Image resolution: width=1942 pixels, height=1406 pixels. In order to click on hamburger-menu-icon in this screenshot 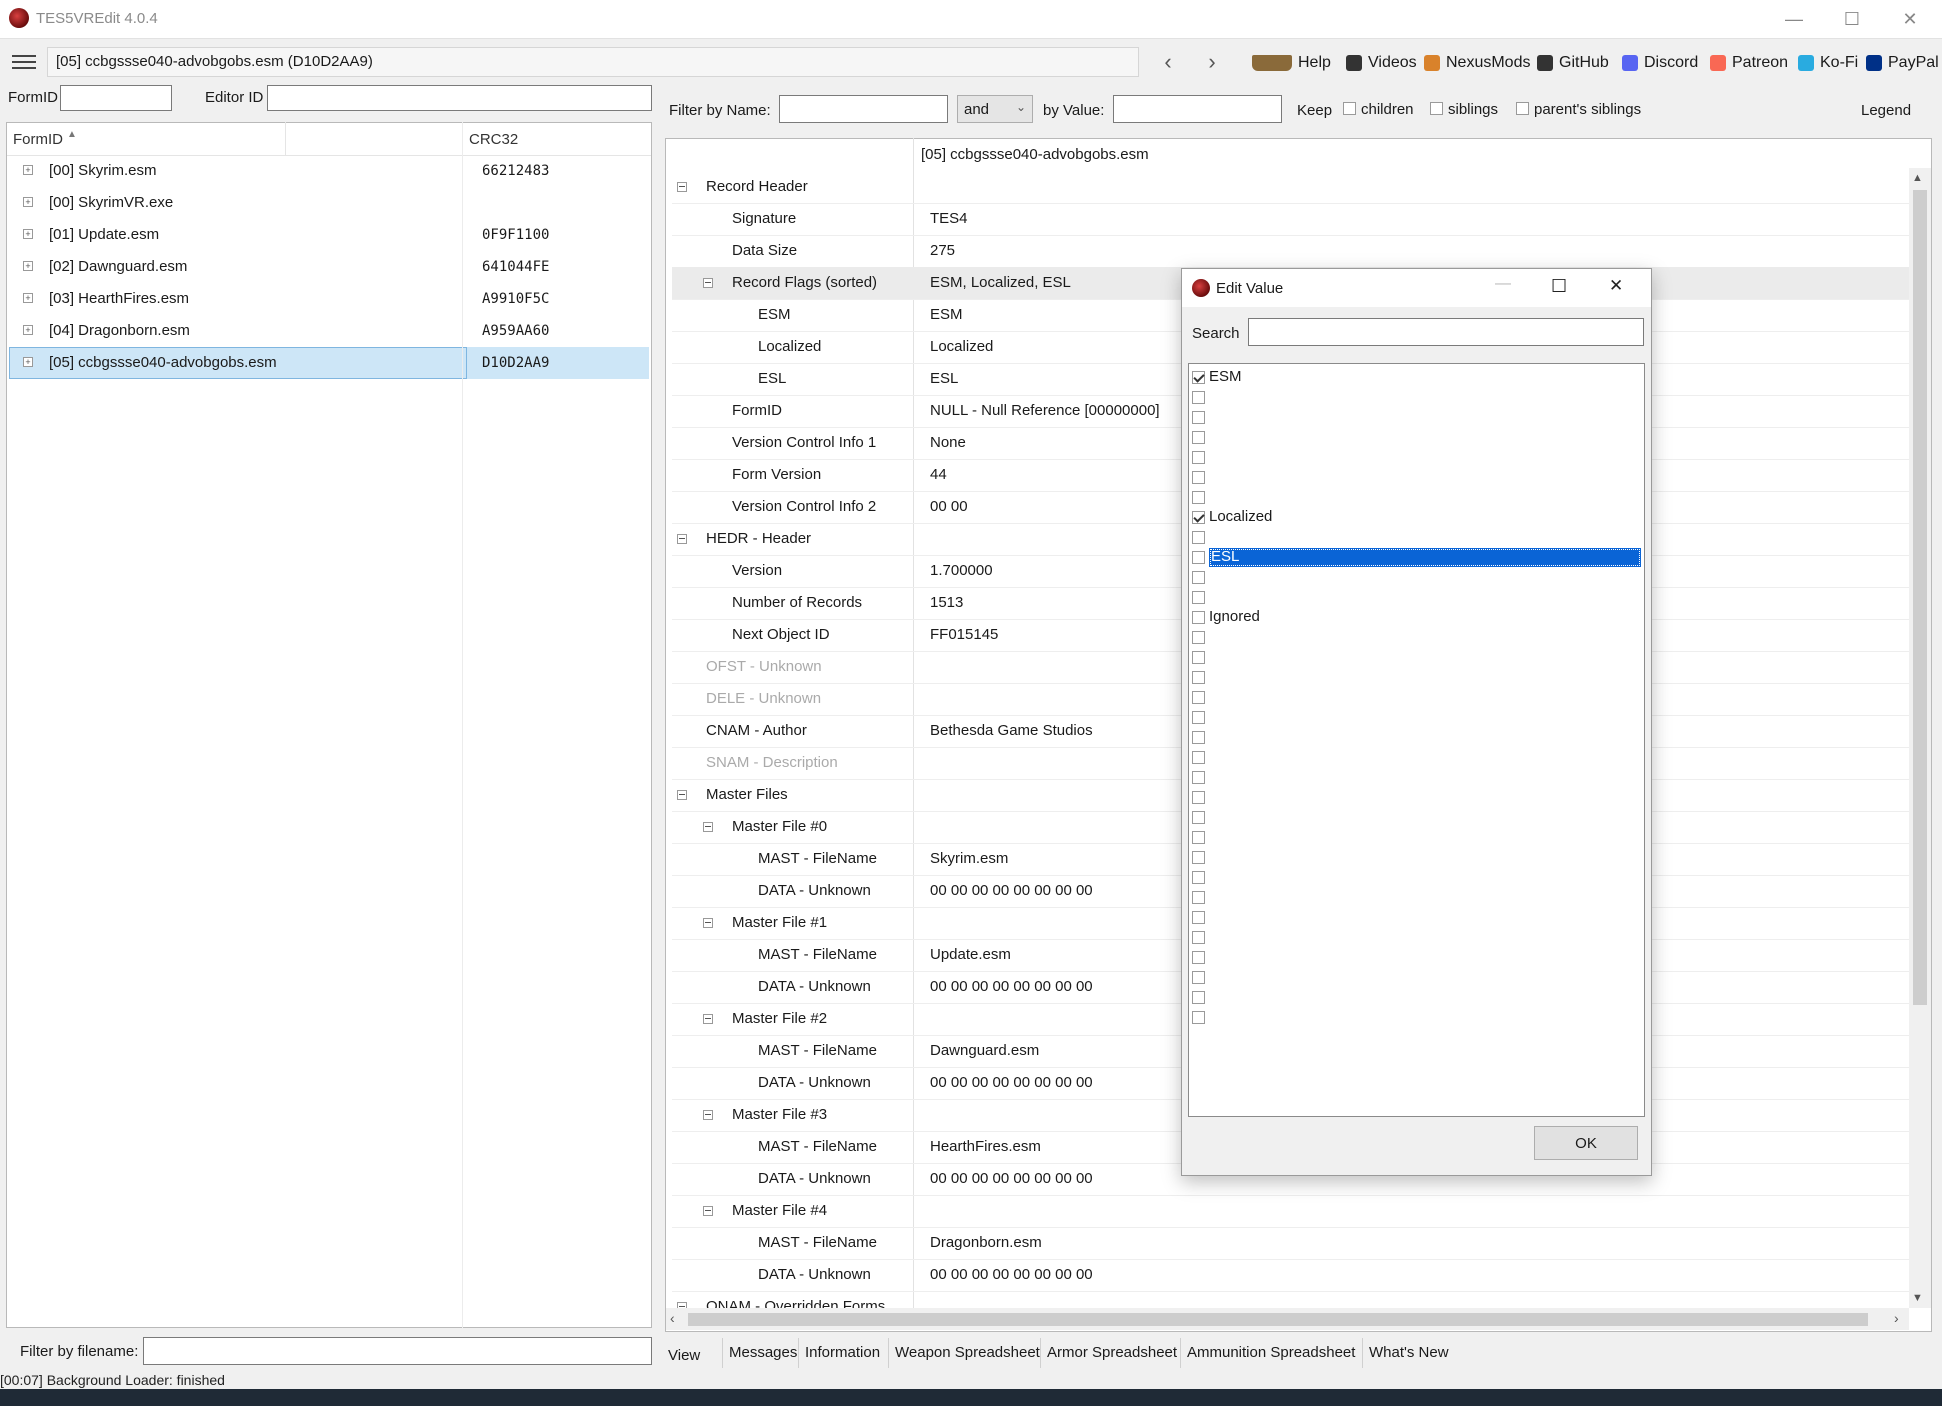, I will do `click(24, 62)`.